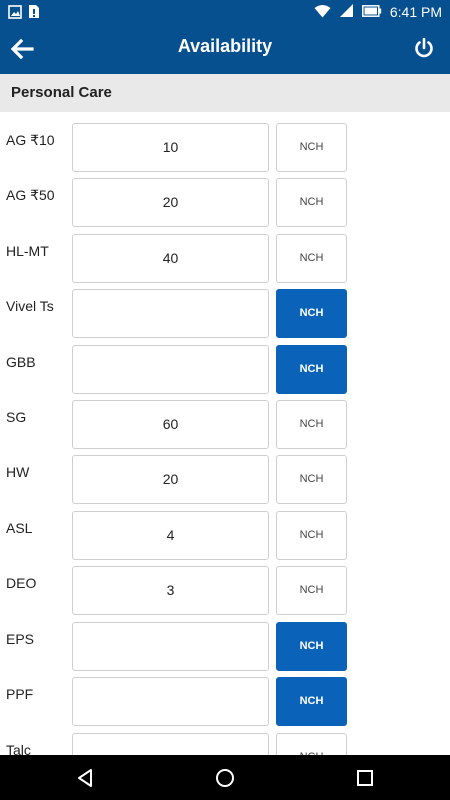 The height and width of the screenshot is (800, 450). I want to click on item-label: Vivel Ts, so click(30, 306).